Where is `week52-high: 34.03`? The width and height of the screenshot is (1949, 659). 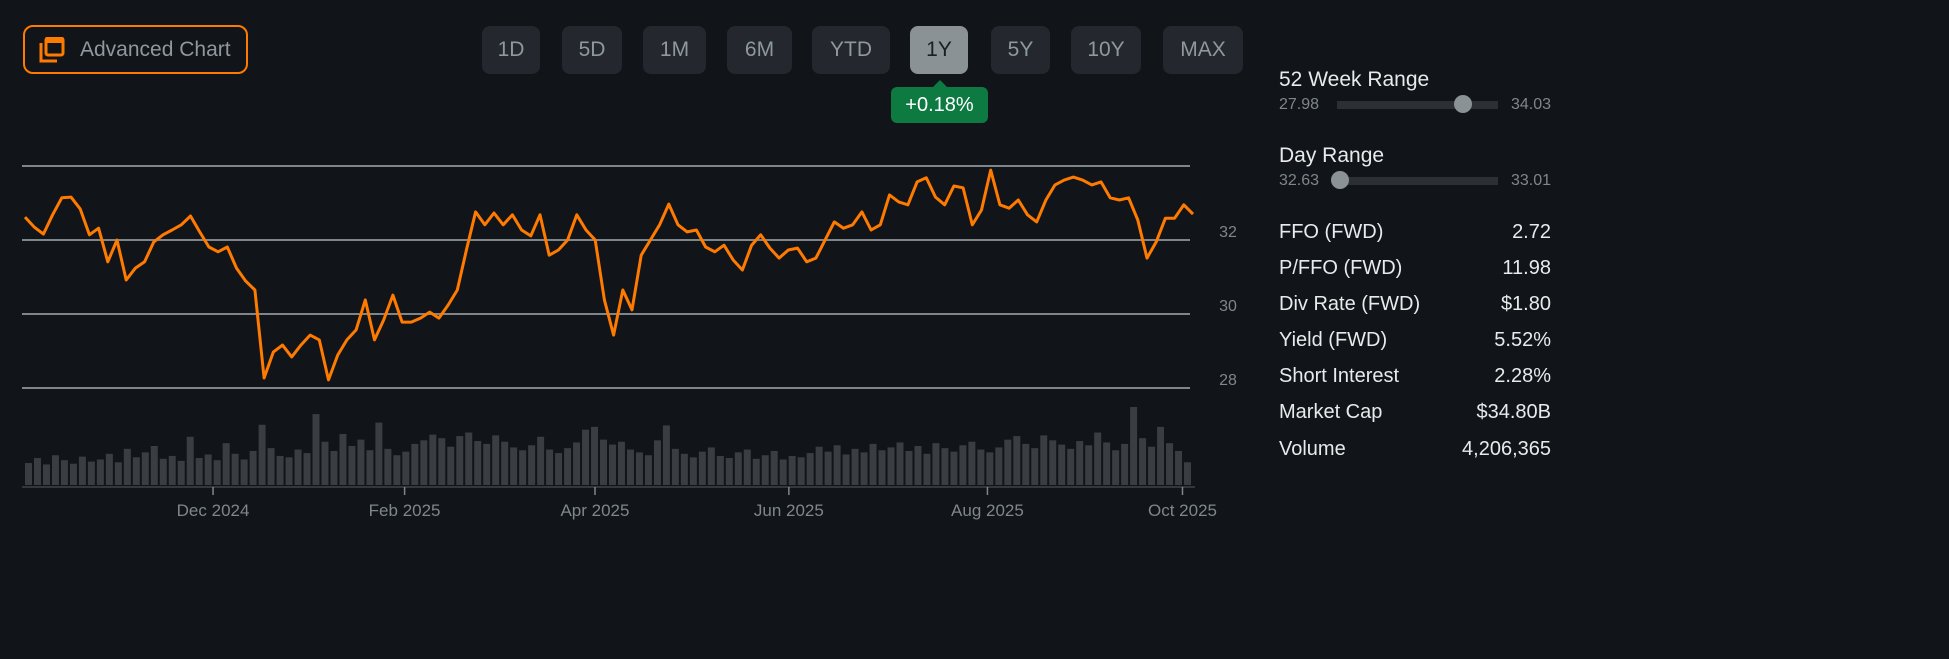
week52-high: 34.03 is located at coordinates (1530, 104).